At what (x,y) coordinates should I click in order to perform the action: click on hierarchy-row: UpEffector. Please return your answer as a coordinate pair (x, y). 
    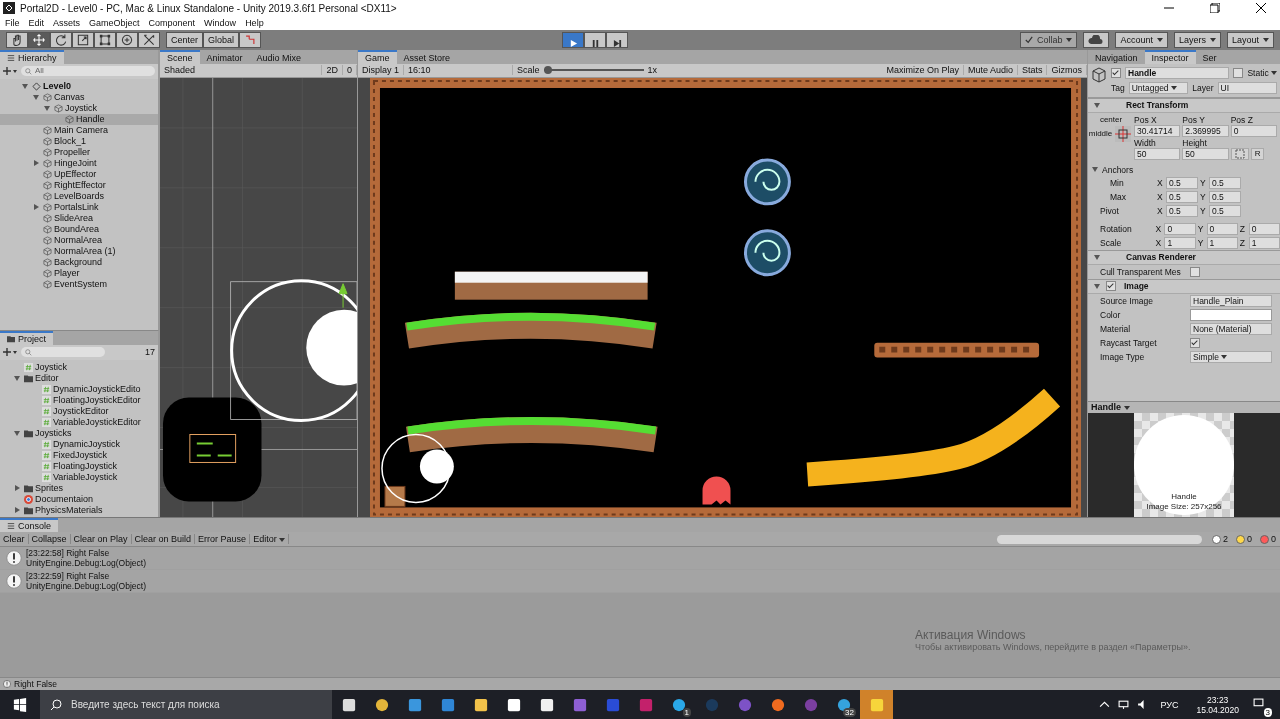
    Looking at the image, I should click on (79, 174).